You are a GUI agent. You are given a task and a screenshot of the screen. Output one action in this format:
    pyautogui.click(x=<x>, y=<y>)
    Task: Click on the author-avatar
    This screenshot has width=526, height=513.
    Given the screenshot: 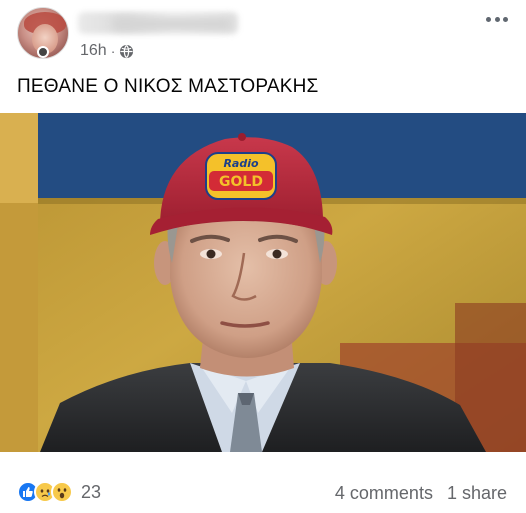 What is the action you would take?
    pyautogui.click(x=43, y=33)
    